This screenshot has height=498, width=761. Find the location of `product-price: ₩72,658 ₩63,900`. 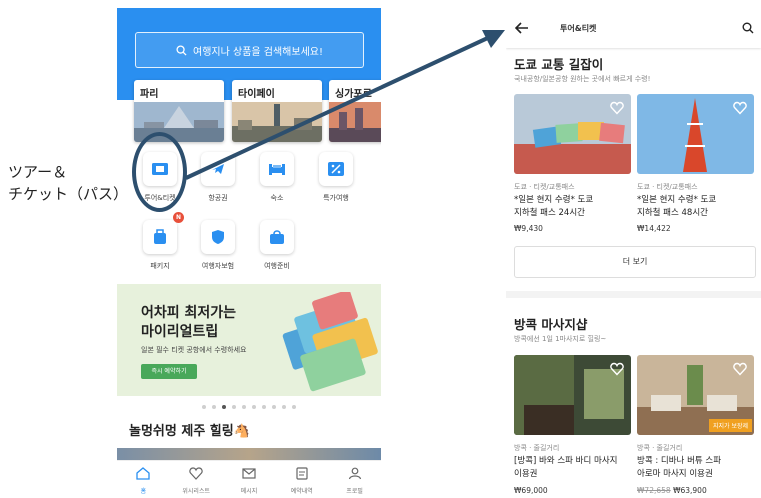

product-price: ₩72,658 ₩63,900 is located at coordinates (672, 490).